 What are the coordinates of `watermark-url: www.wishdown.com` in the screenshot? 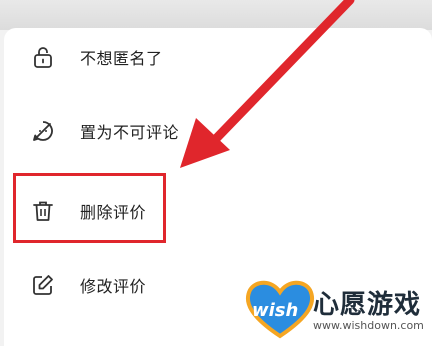 It's located at (368, 325).